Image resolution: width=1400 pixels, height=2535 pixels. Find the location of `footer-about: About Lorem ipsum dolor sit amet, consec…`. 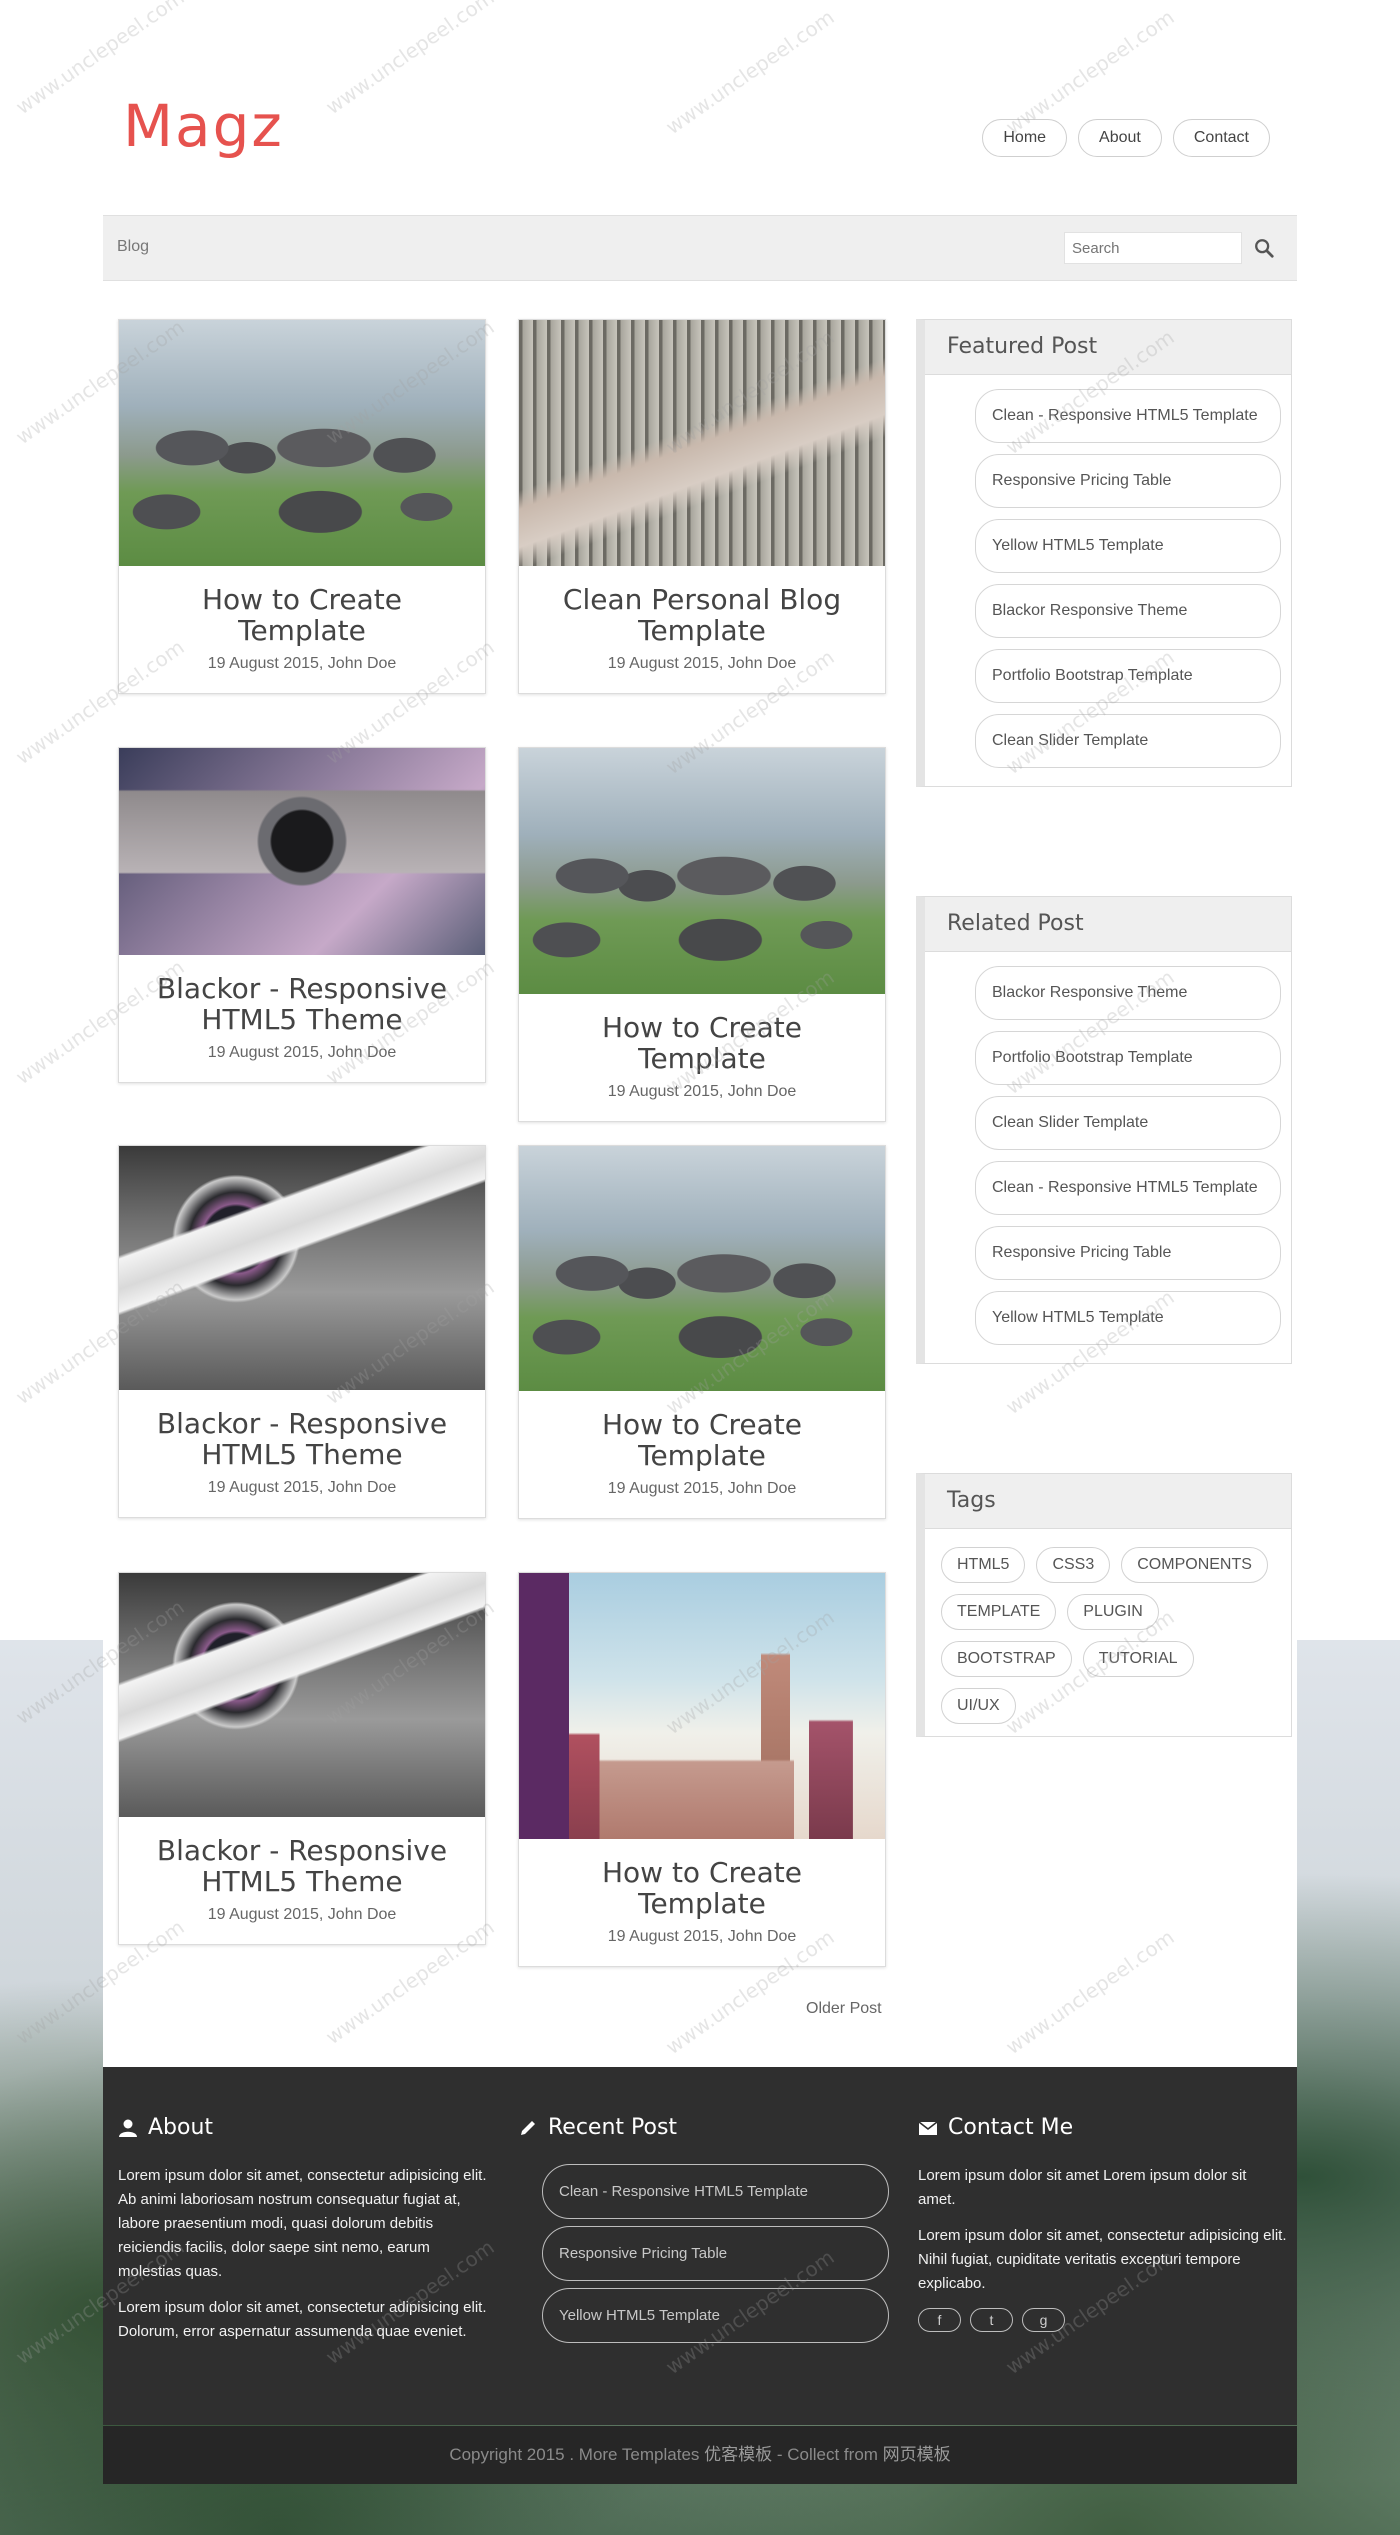

footer-about: About Lorem ipsum dolor sit amet, consec… is located at coordinates (303, 2235).